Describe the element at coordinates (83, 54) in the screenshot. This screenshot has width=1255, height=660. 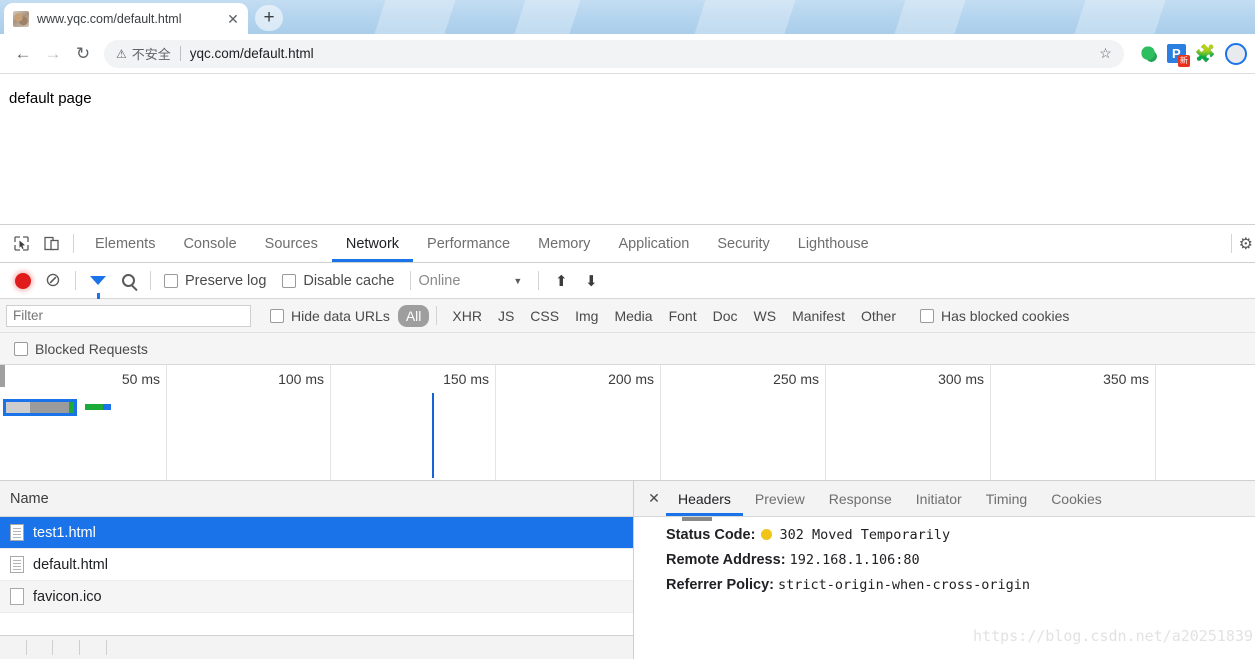
I see `reload-button: ↻` at that location.